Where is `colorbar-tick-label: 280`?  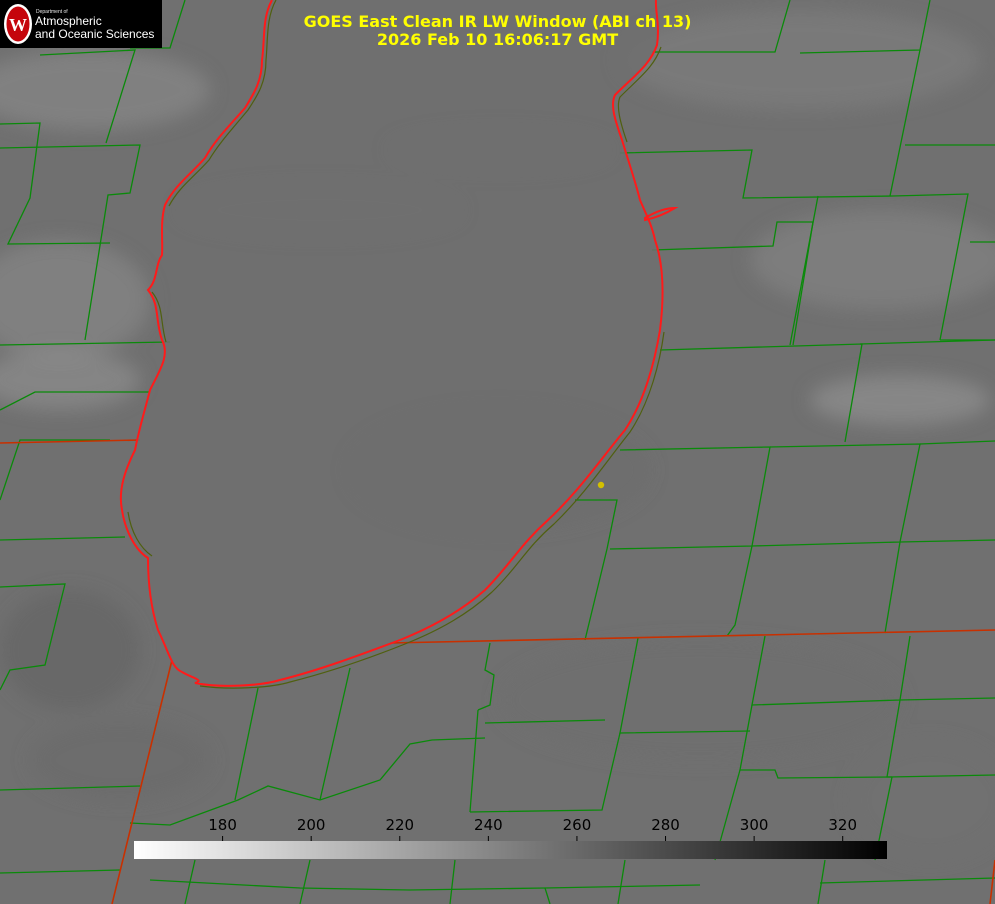 colorbar-tick-label: 280 is located at coordinates (665, 825).